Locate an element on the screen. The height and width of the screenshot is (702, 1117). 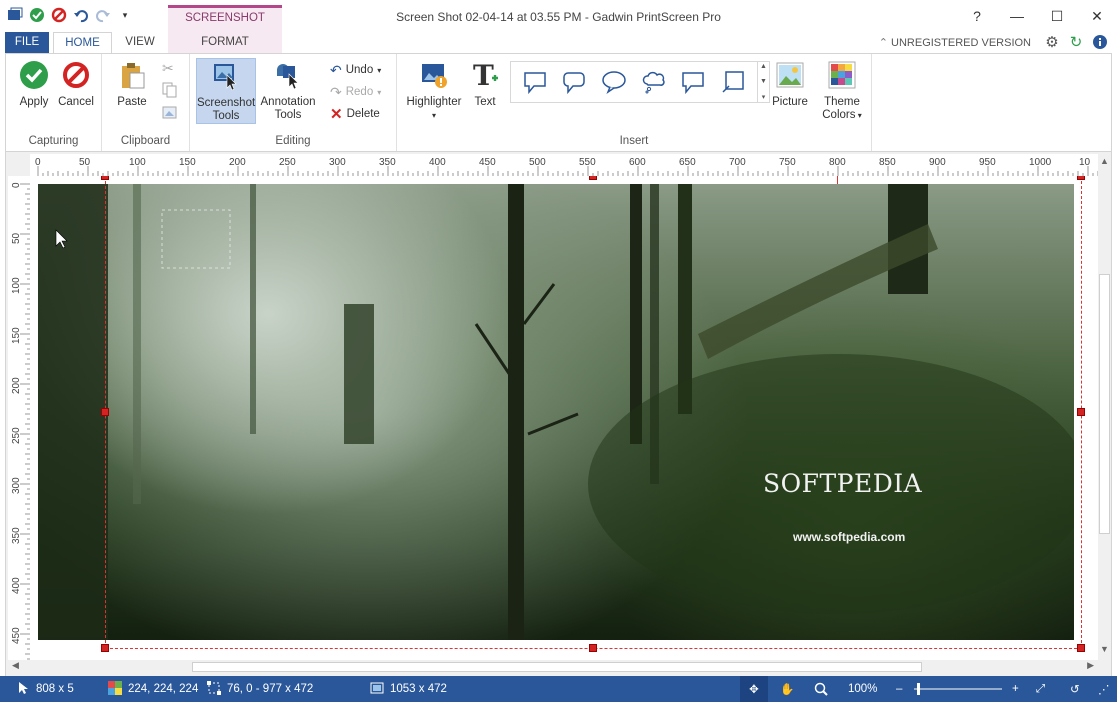
image-size-icon is located at coordinates (377, 689).